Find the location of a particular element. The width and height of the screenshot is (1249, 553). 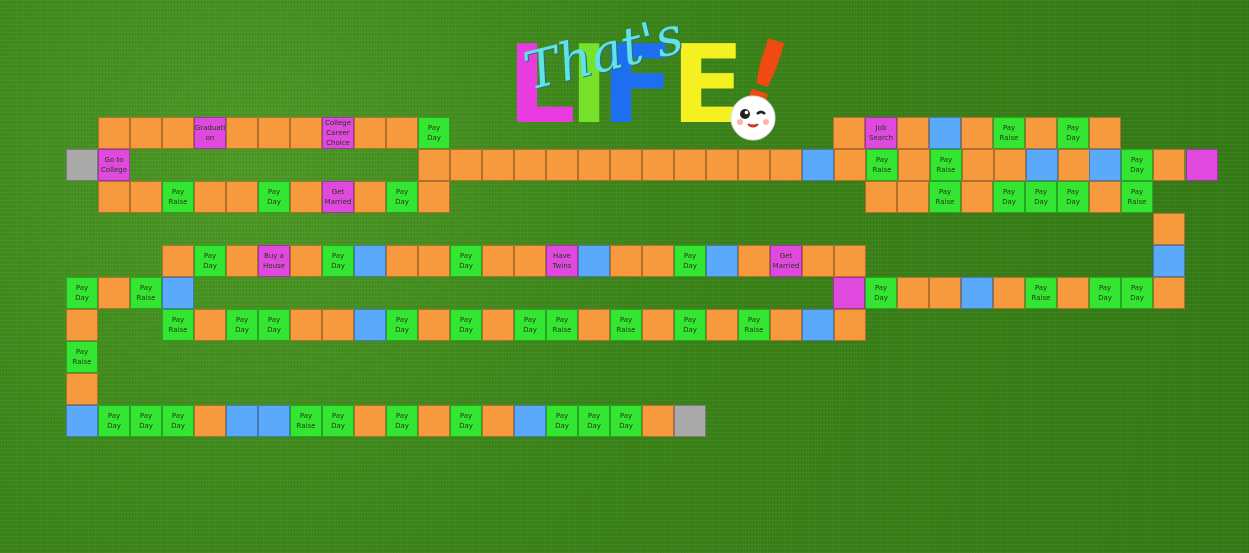

board-tile-buy-a-house: Buy a House is located at coordinates (274, 261).